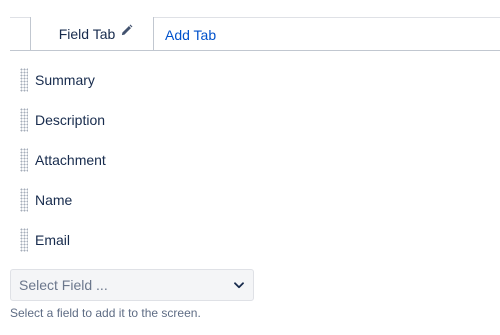 The image size is (500, 335). I want to click on field-item-description: Description, so click(63, 120).